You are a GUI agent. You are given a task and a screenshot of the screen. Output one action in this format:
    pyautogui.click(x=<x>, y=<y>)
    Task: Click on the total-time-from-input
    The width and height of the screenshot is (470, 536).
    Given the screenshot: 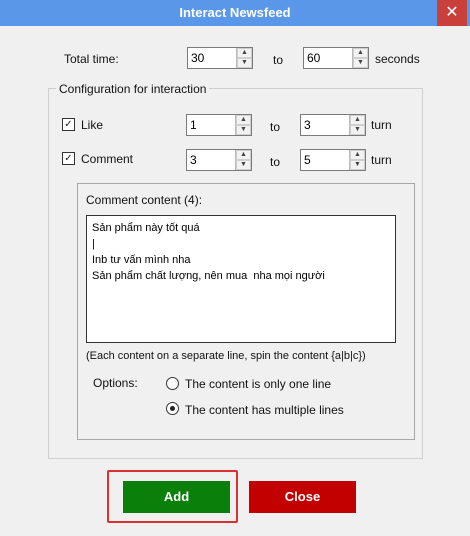 What is the action you would take?
    pyautogui.click(x=211, y=58)
    